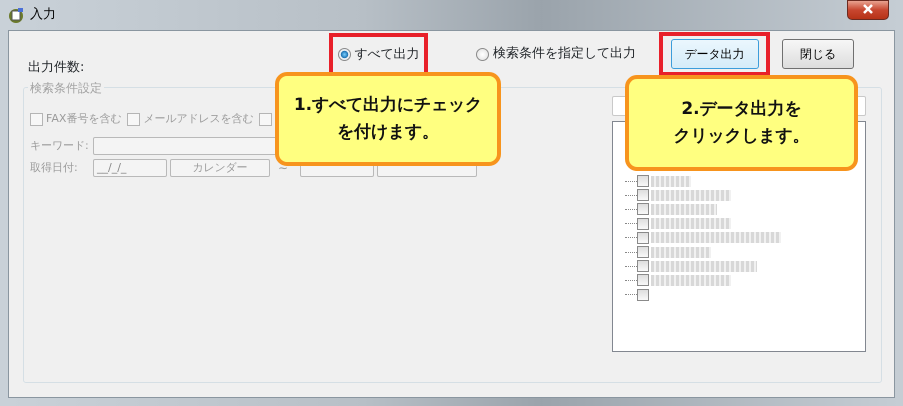  What do you see at coordinates (66, 88) in the screenshot?
I see `group-title: 検索条件設定` at bounding box center [66, 88].